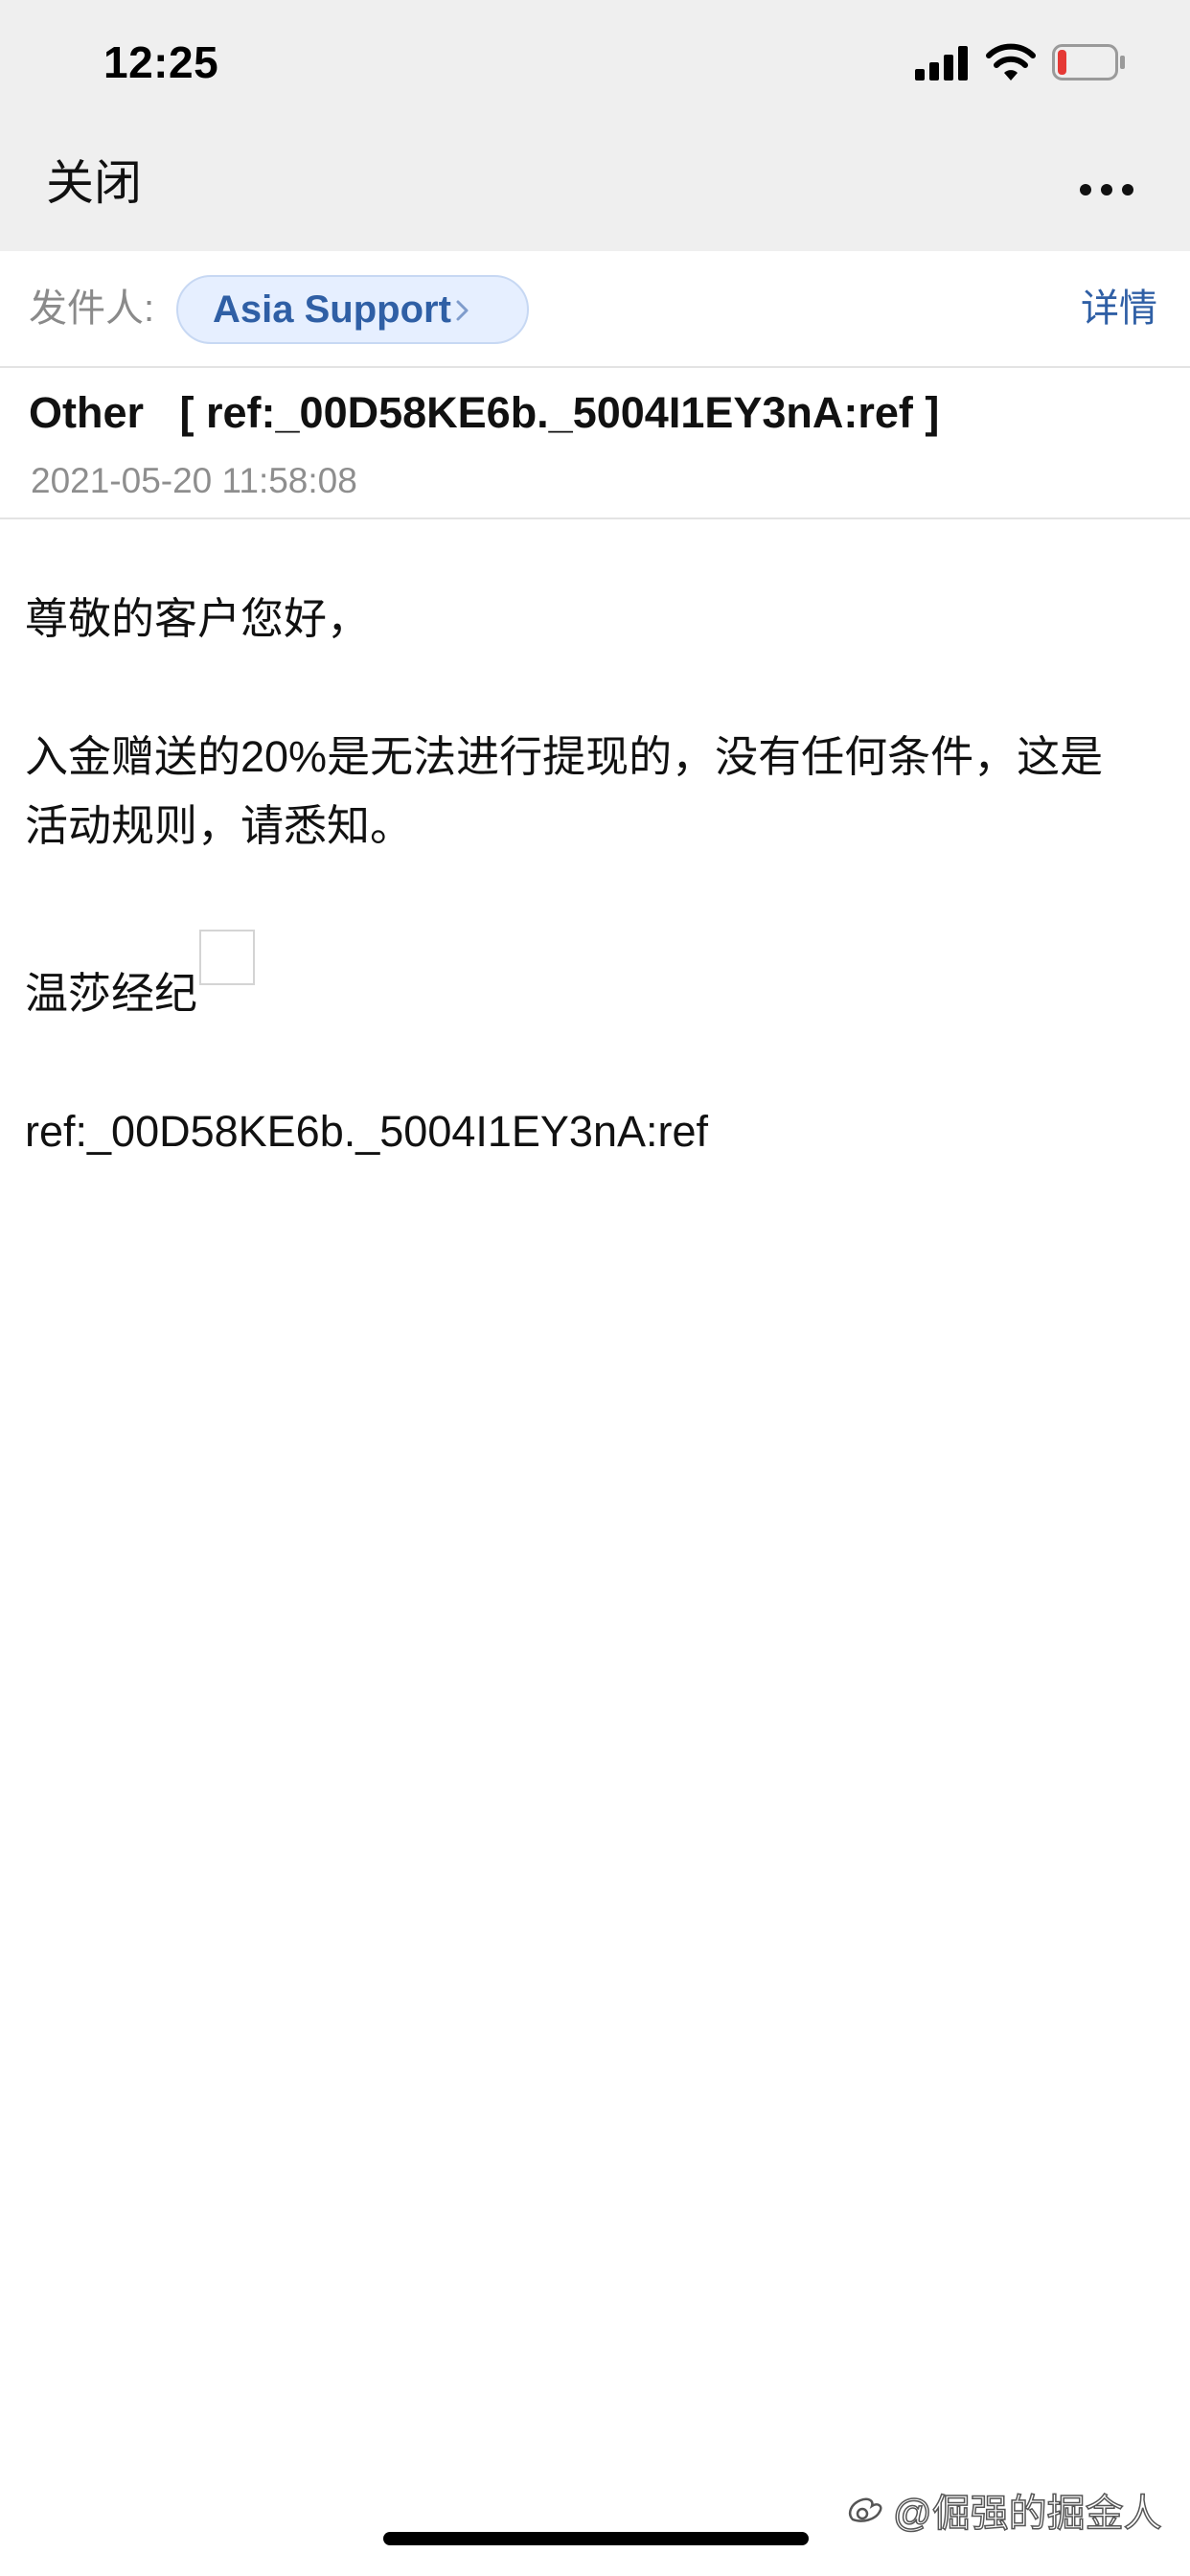 The height and width of the screenshot is (2576, 1190). What do you see at coordinates (94, 183) in the screenshot?
I see `close-button: 关闭` at bounding box center [94, 183].